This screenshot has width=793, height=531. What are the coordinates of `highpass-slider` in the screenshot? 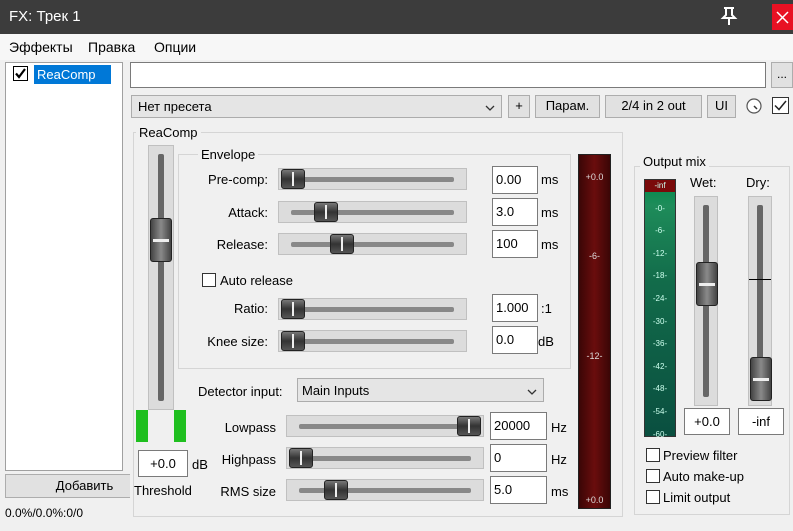 It's located at (385, 458).